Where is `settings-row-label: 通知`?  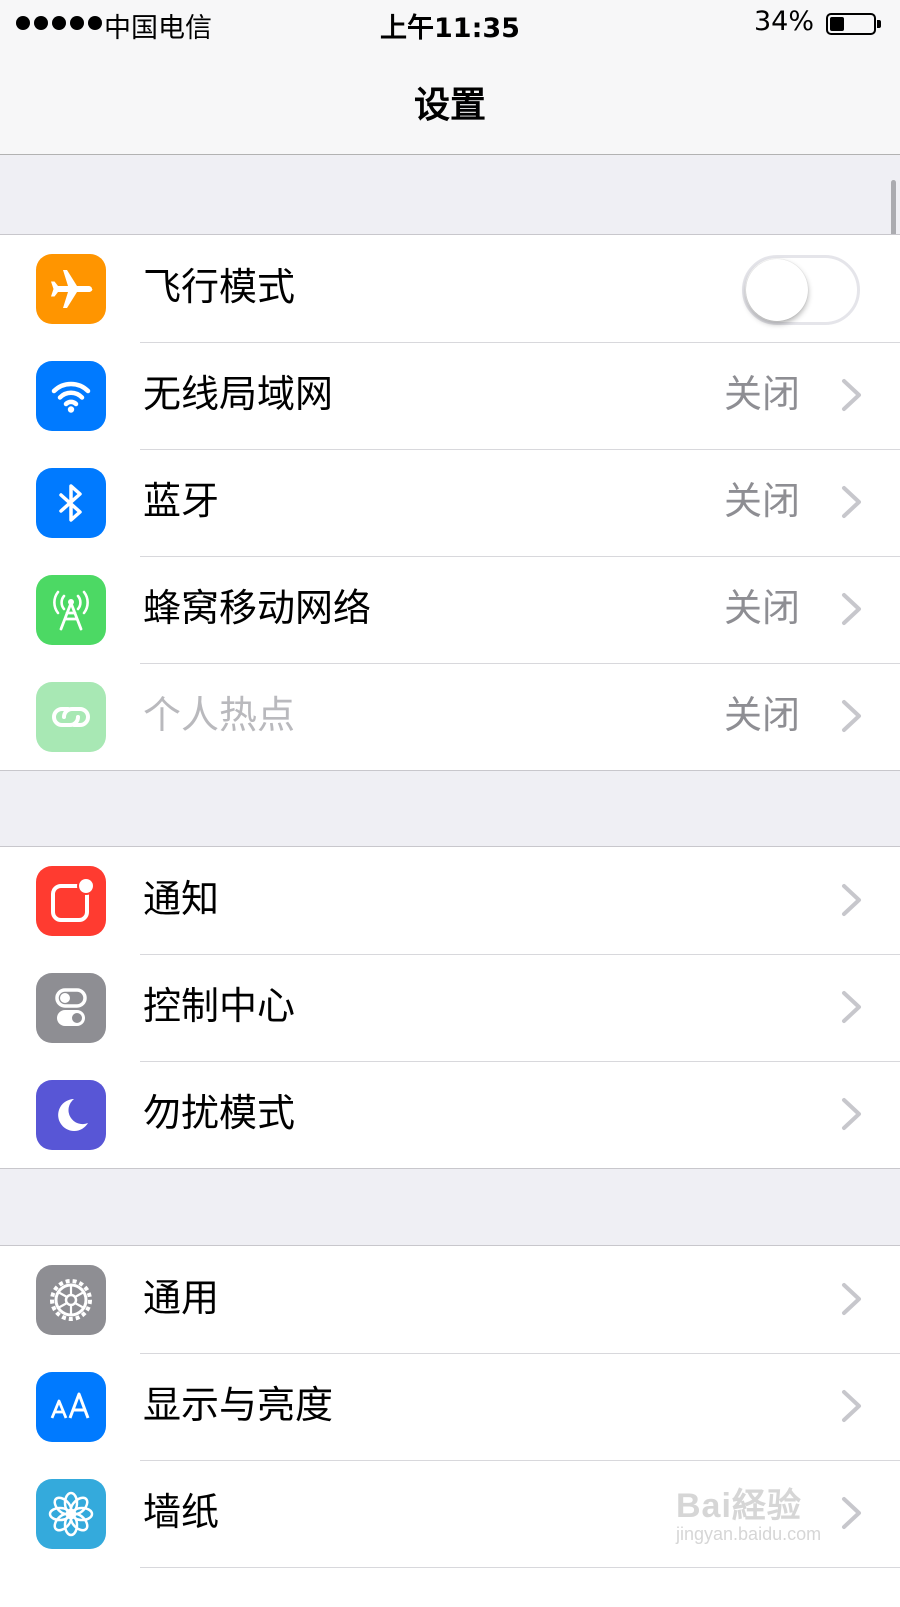
settings-row-label: 通知 is located at coordinates (181, 899).